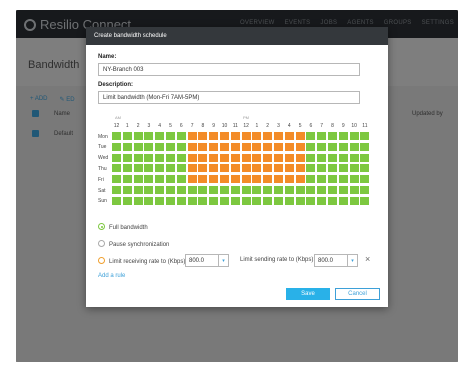 The height and width of the screenshot is (375, 474). What do you see at coordinates (101, 226) in the screenshot?
I see `radio-selected-icon` at bounding box center [101, 226].